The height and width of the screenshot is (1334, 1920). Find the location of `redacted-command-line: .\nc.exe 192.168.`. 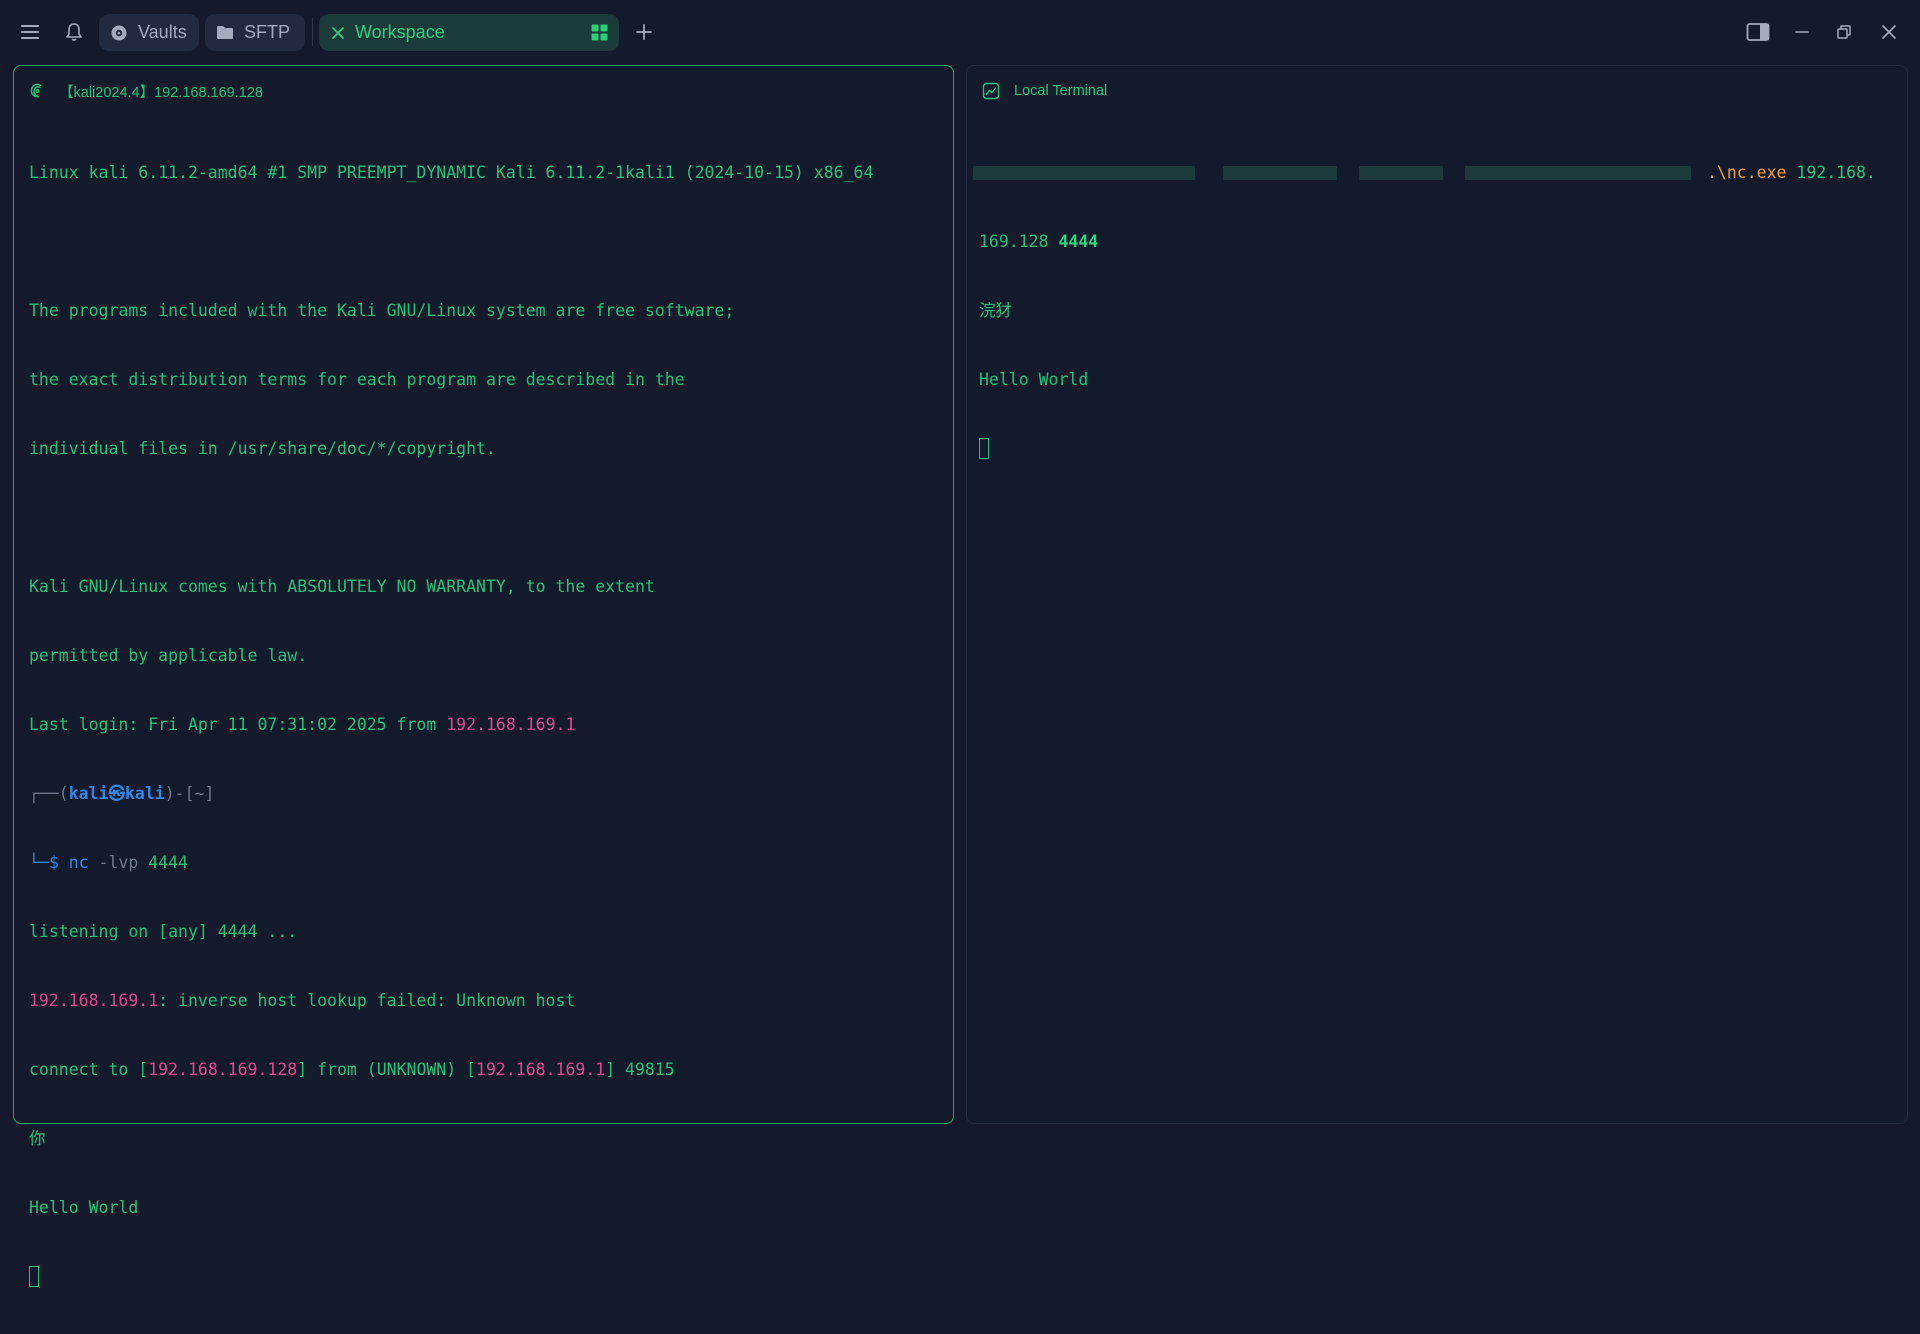

redacted-command-line: .\nc.exe 192.168. is located at coordinates (1435, 172).